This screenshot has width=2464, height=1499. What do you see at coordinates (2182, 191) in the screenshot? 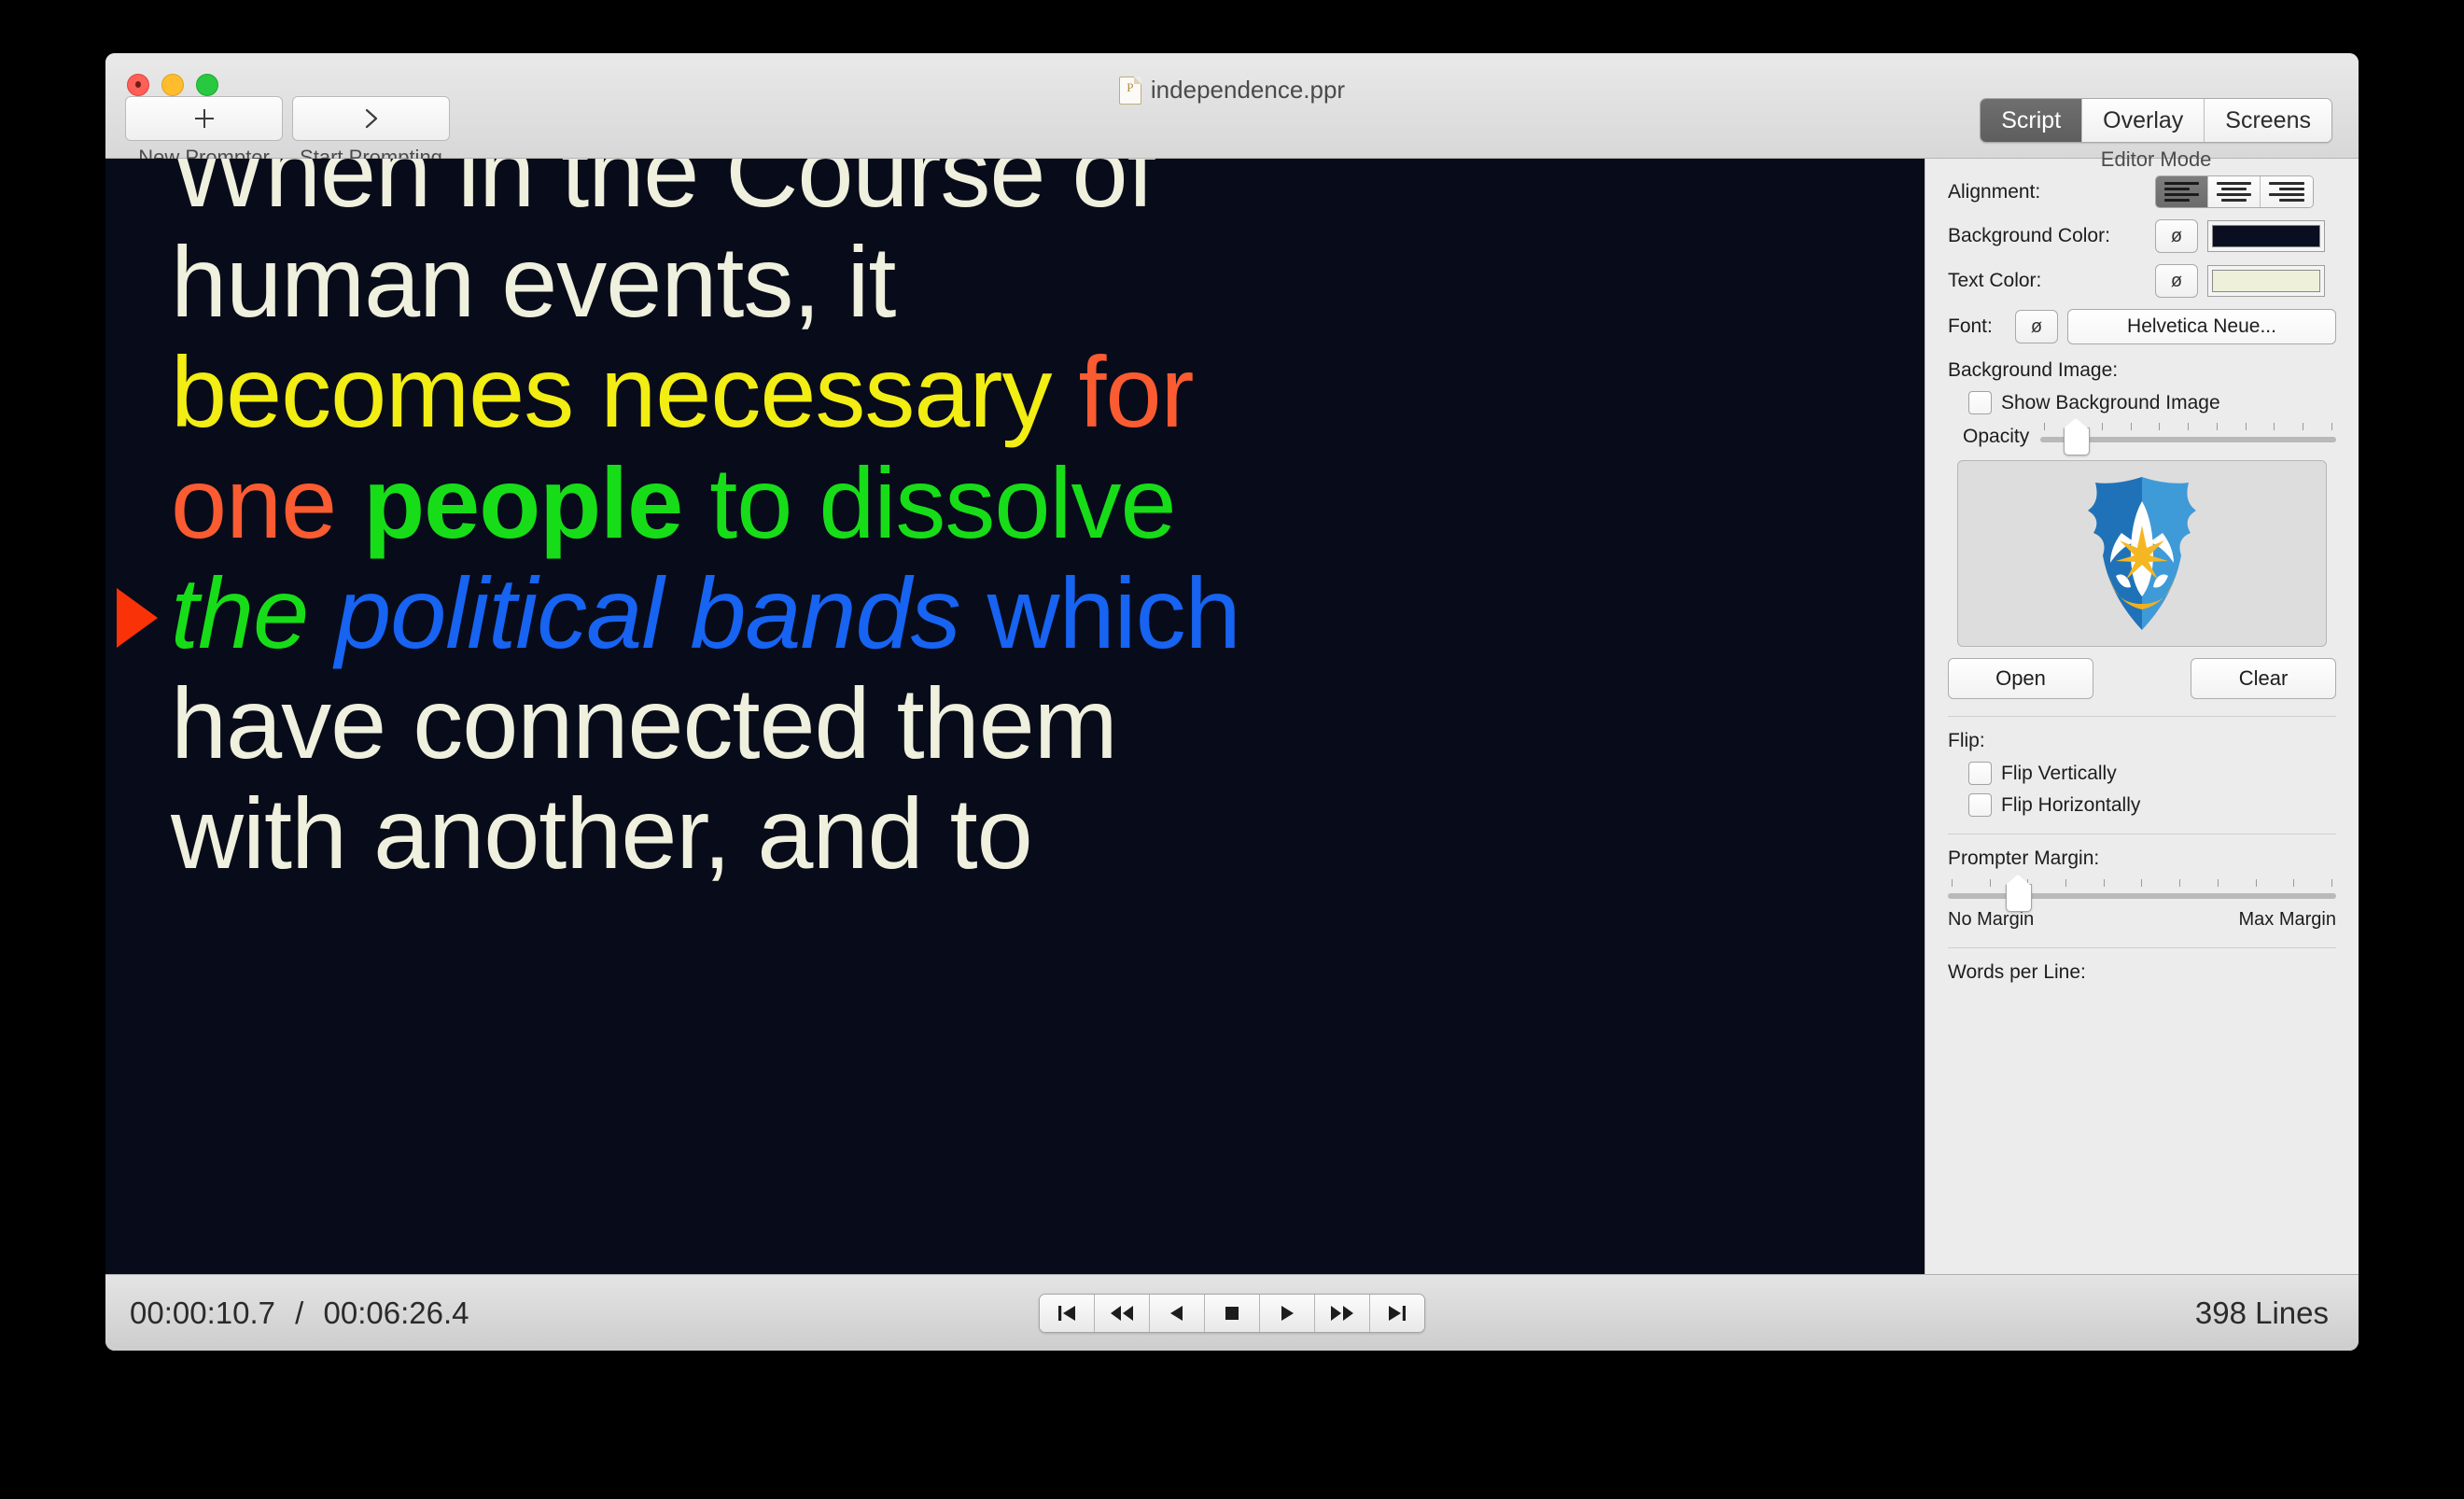
I see `align-left-button` at bounding box center [2182, 191].